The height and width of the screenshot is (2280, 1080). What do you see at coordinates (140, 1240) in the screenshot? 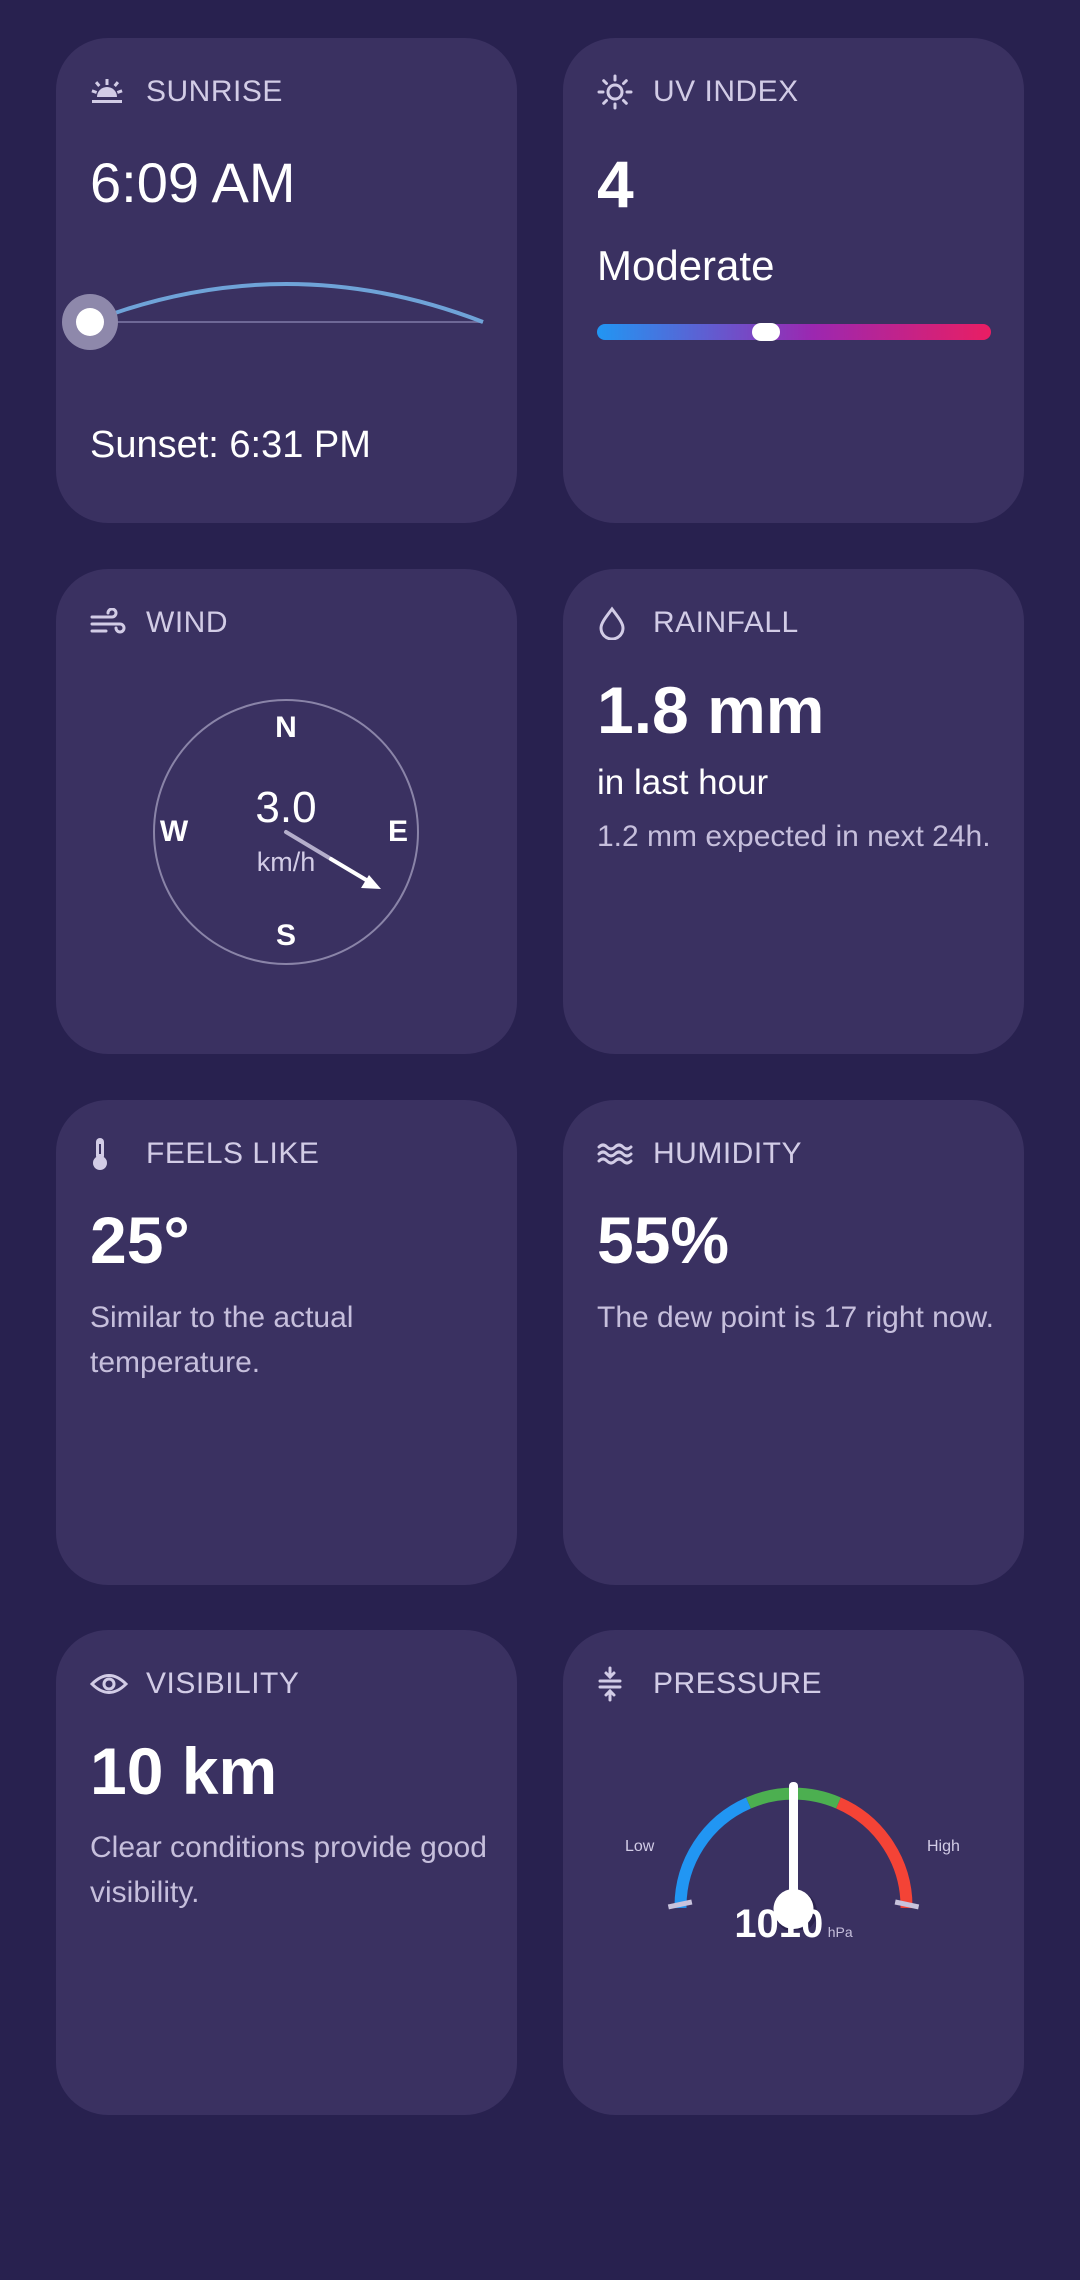
I see `feels-like-value: 25°` at bounding box center [140, 1240].